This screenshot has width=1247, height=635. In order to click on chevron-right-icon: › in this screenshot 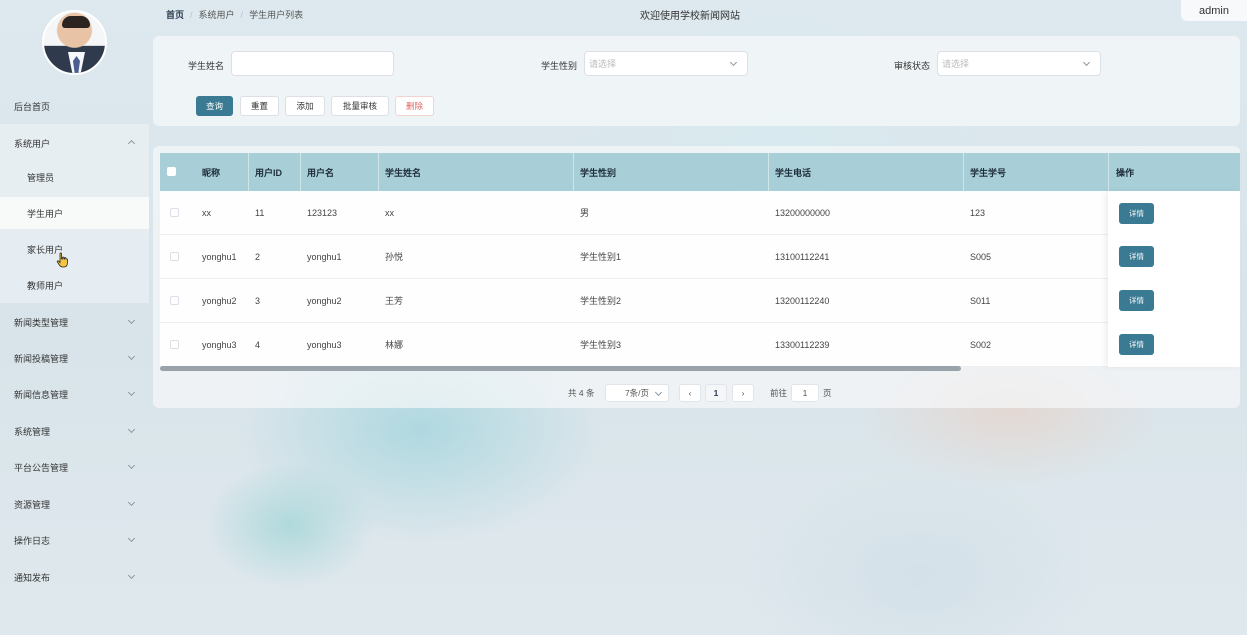, I will do `click(743, 393)`.